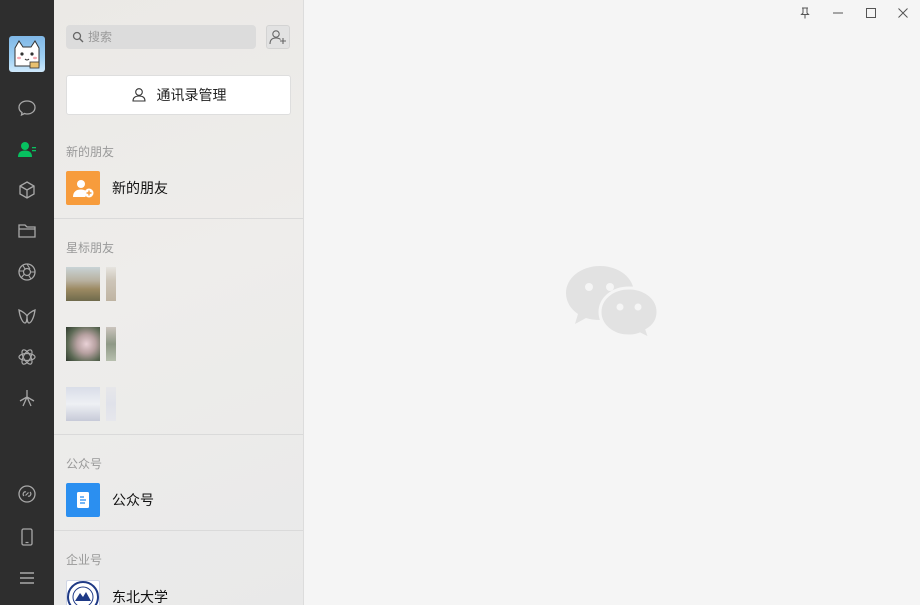 This screenshot has height=605, width=920. I want to click on minimize-icon, so click(838, 13).